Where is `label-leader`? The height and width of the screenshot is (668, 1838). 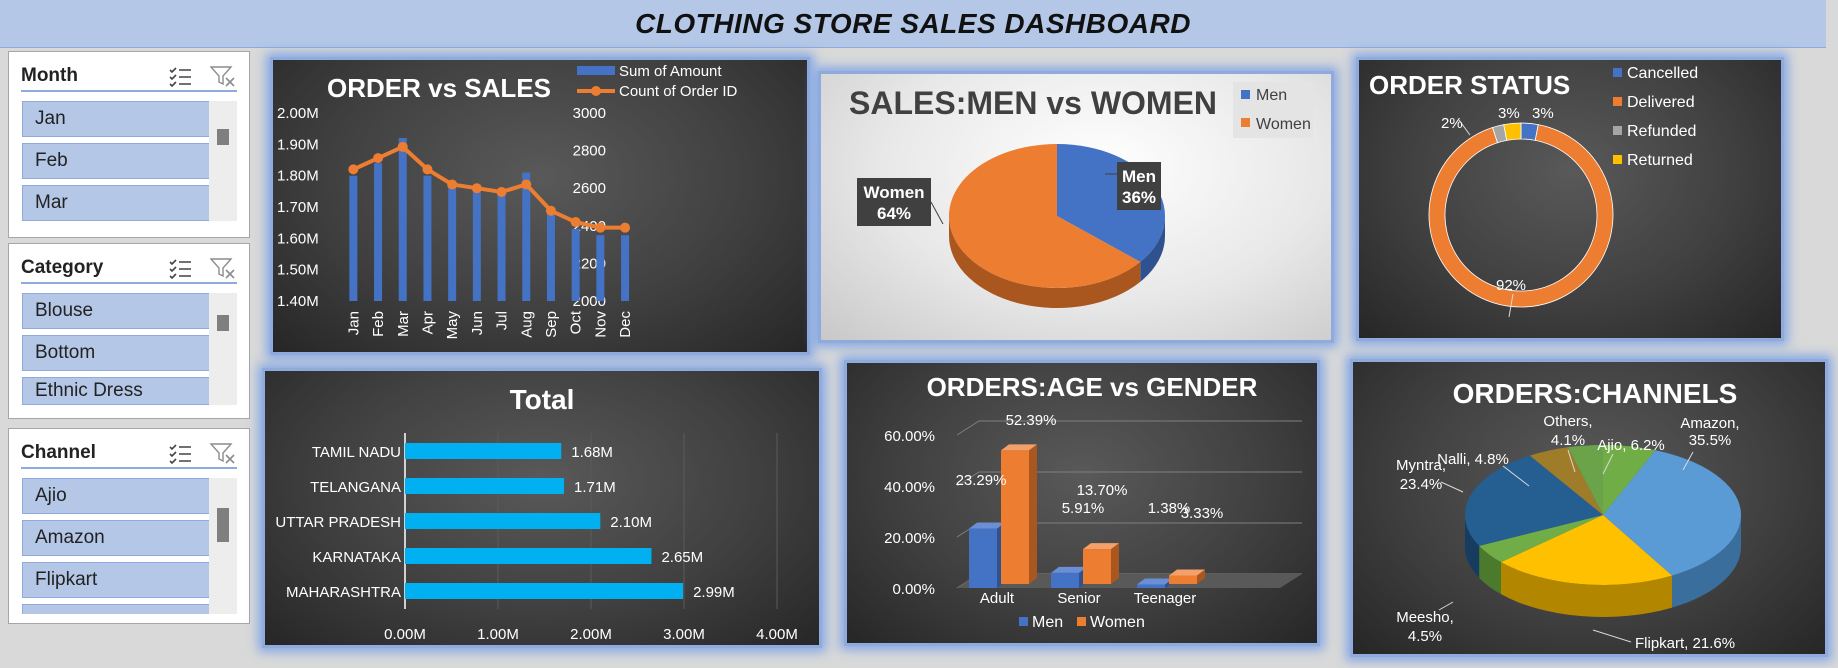
label-leader is located at coordinates (1452, 487).